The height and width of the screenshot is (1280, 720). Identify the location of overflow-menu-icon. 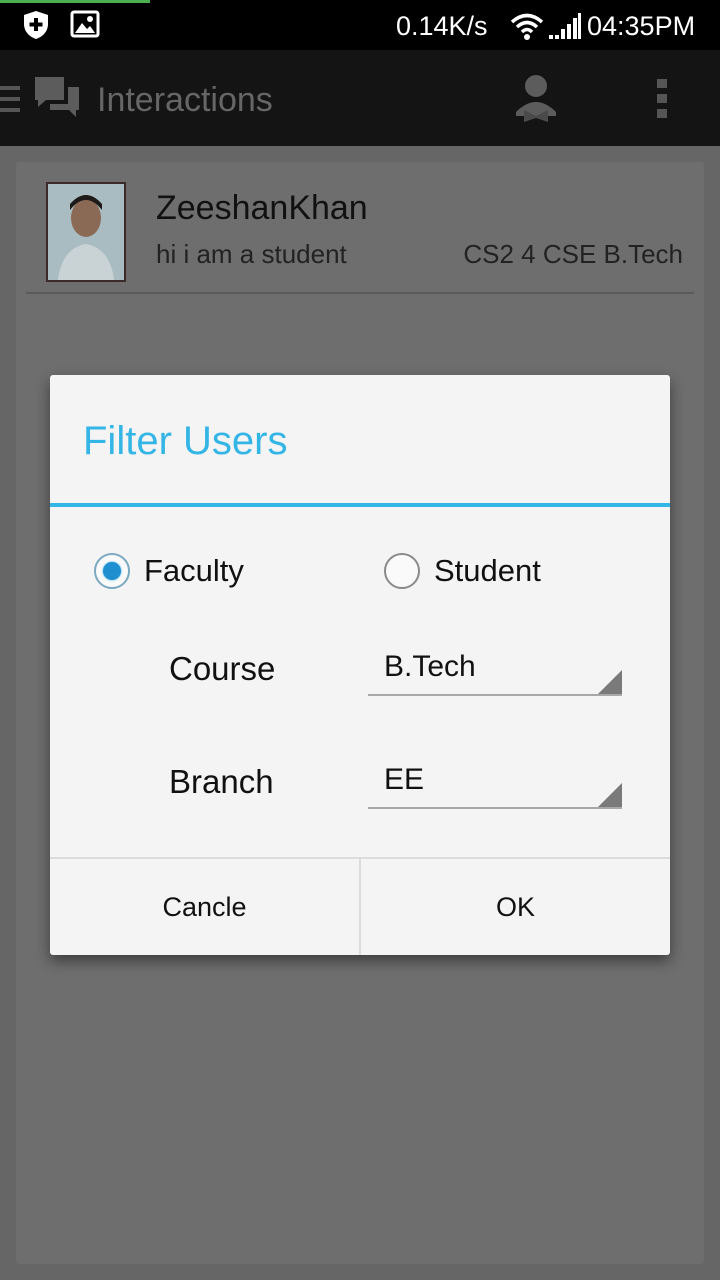
(663, 101).